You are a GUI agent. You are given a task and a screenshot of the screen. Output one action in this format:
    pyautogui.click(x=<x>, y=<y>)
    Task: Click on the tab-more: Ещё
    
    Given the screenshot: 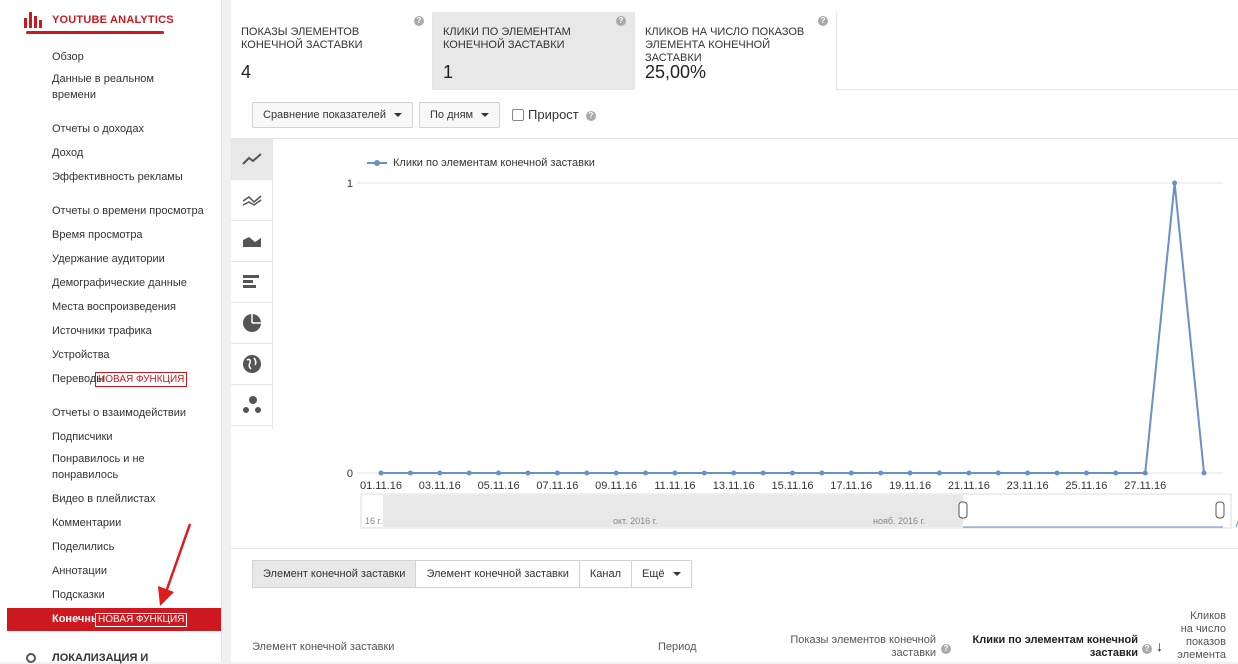 What is the action you would take?
    pyautogui.click(x=662, y=574)
    